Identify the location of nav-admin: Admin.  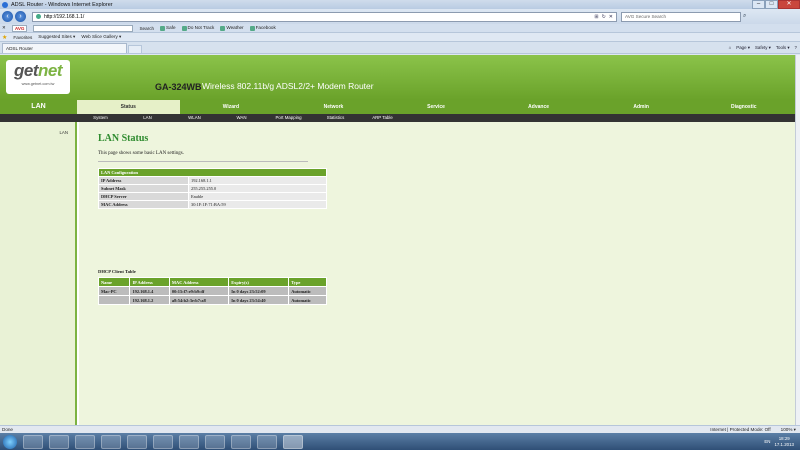
(641, 107).